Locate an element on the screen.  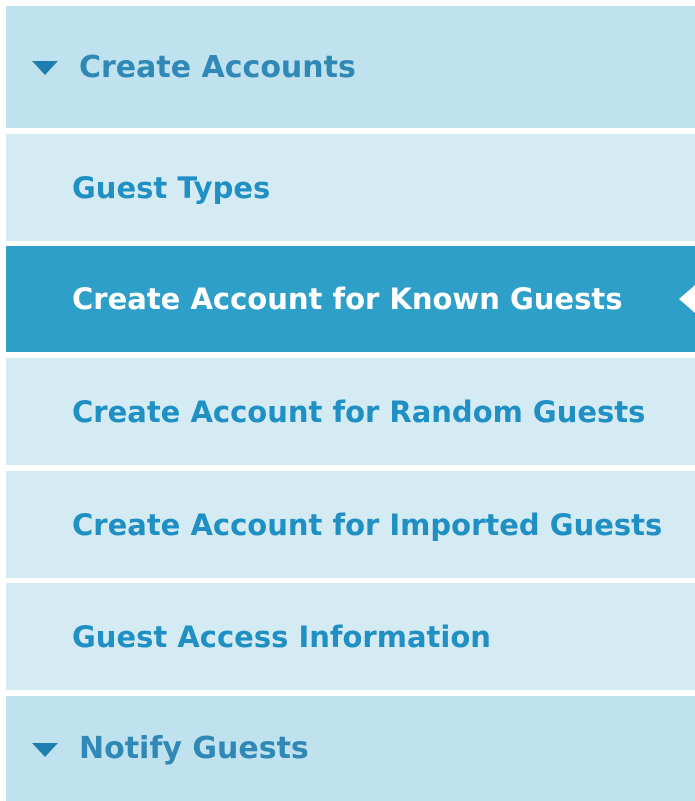
section-header-notify-guests: Notify Guests is located at coordinates (350, 748).